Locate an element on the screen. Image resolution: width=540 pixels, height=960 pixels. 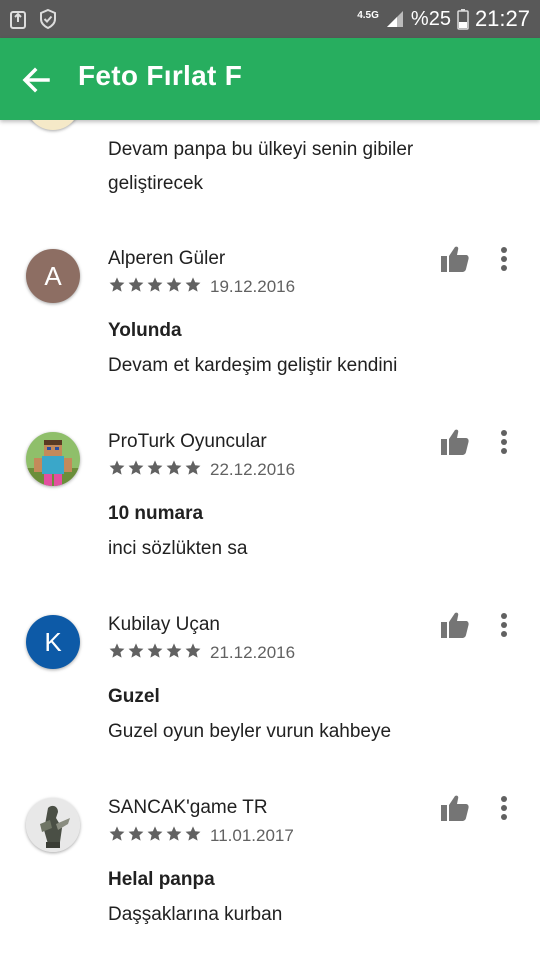
app-bar: Feto Fırlat F is located at coordinates (270, 79).